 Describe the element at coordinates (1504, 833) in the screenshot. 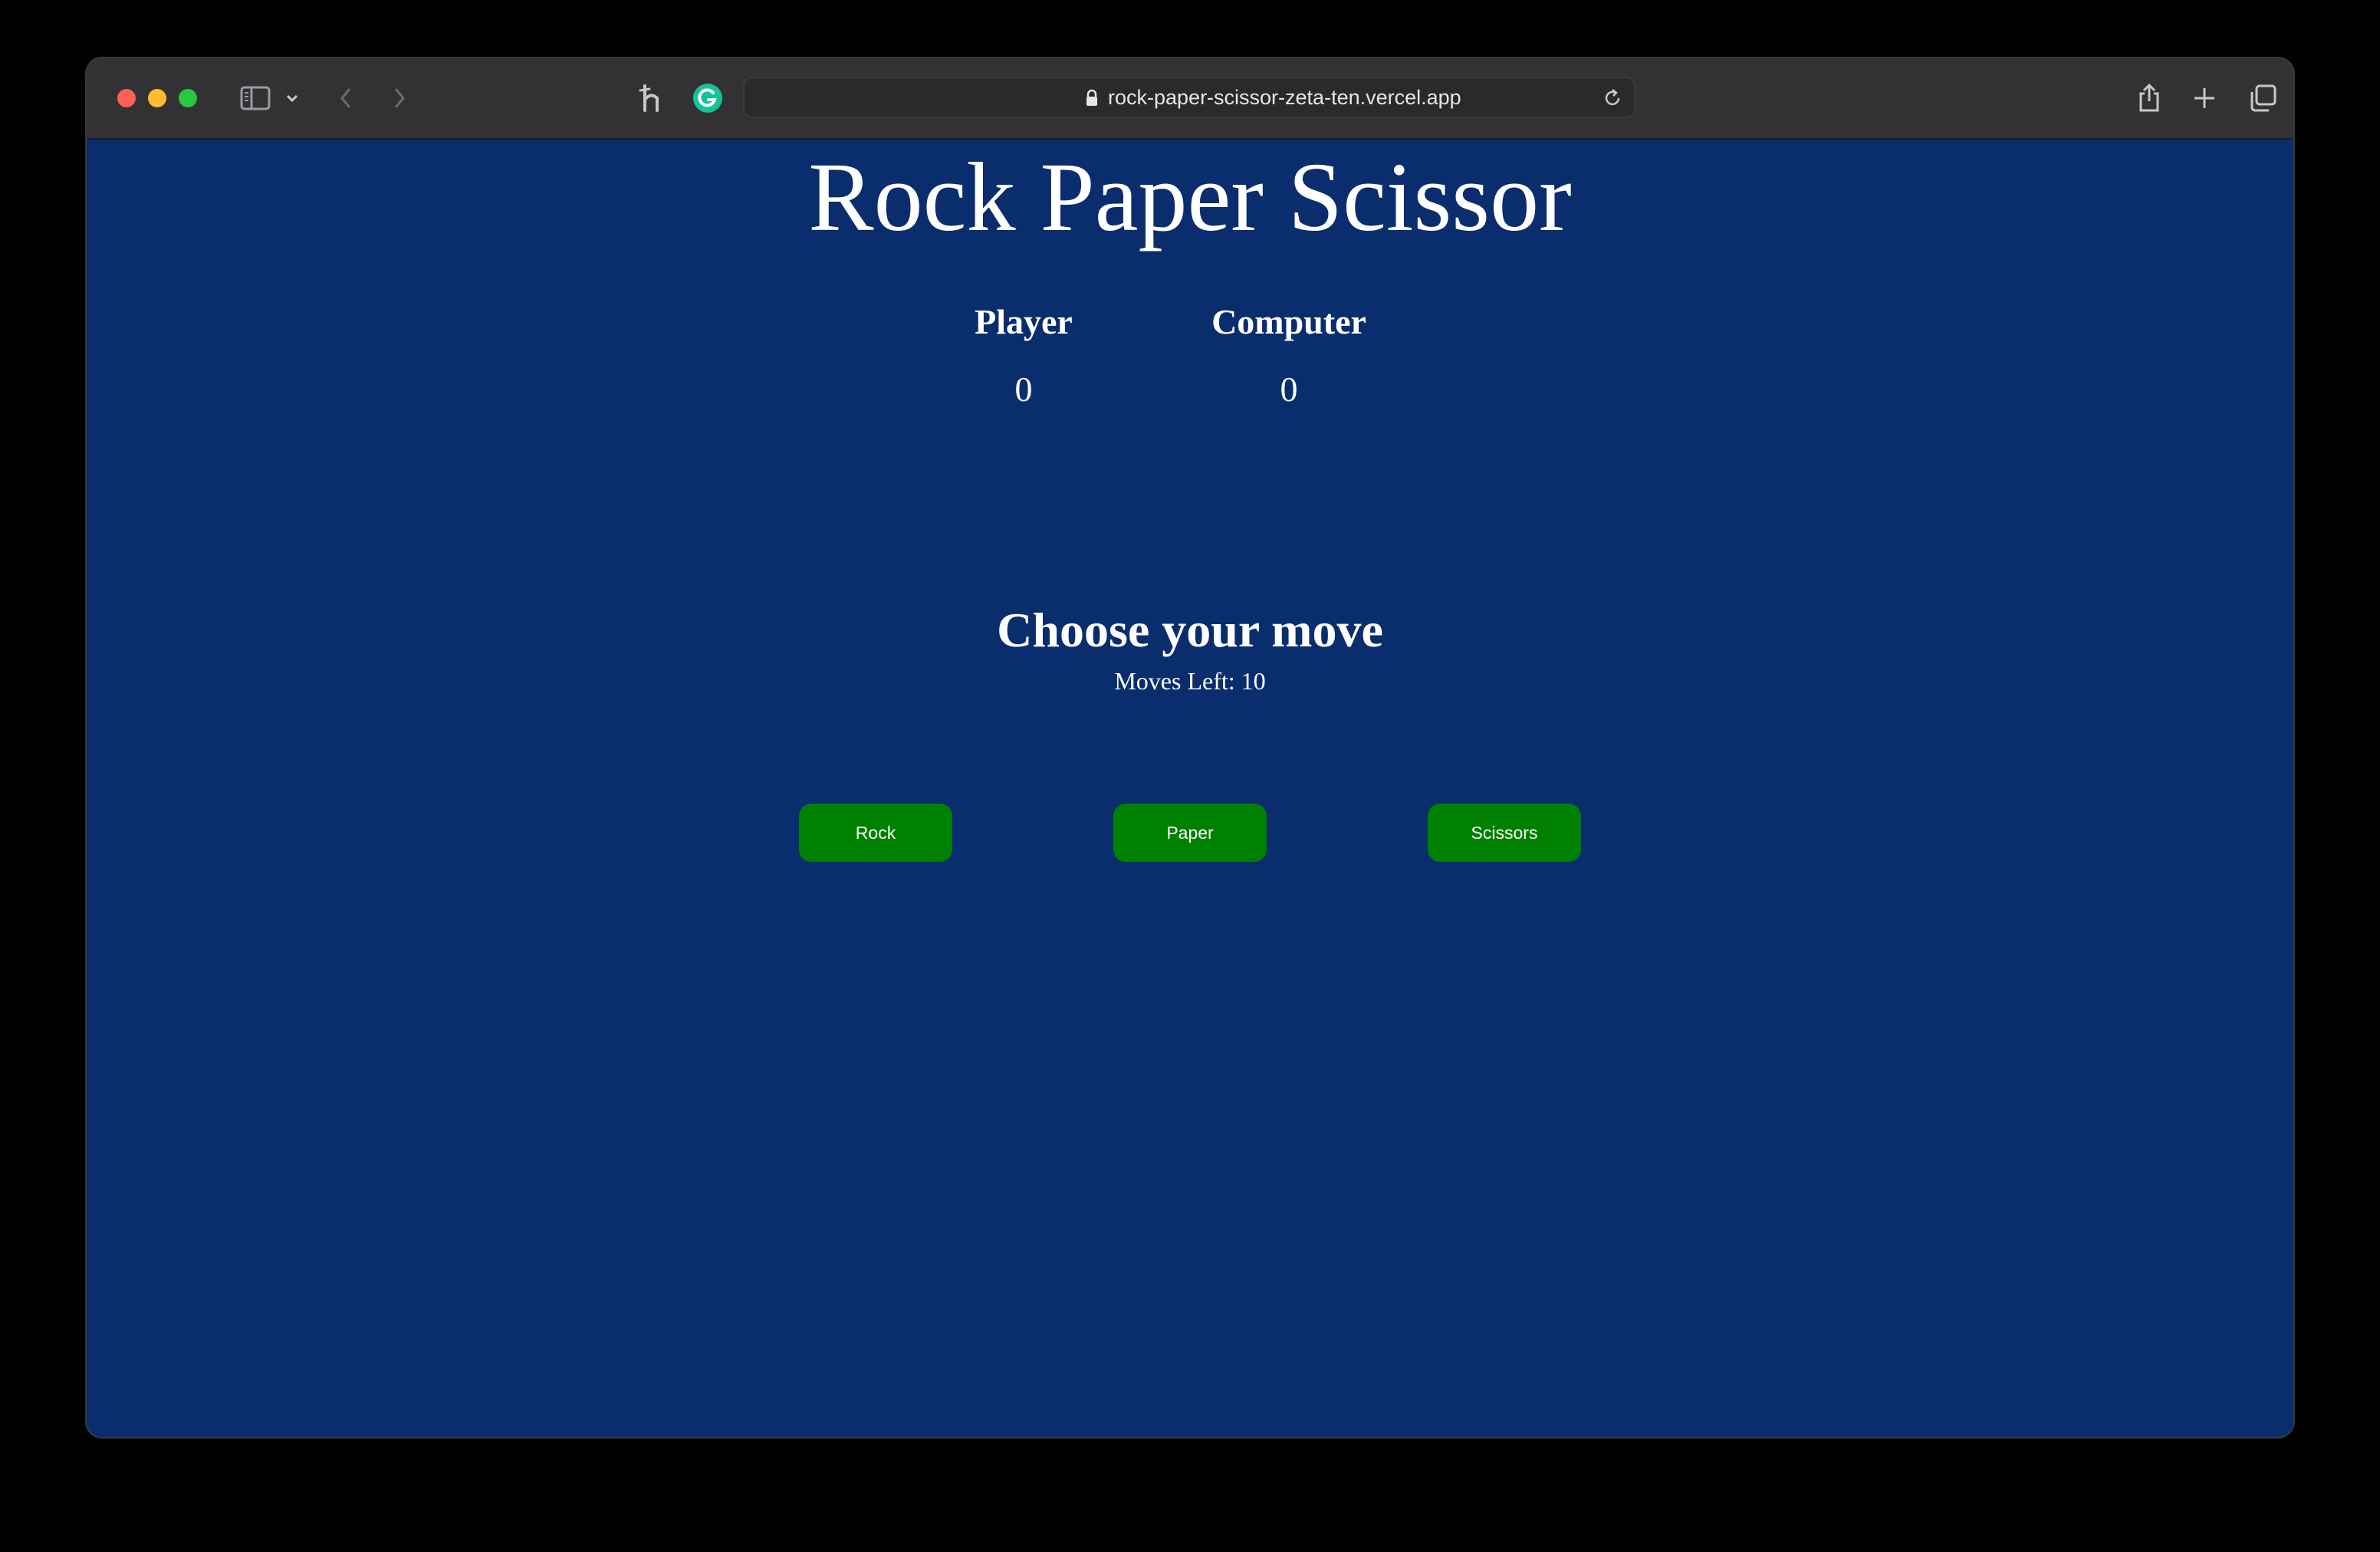

I see `scissors-button: Scissors` at that location.